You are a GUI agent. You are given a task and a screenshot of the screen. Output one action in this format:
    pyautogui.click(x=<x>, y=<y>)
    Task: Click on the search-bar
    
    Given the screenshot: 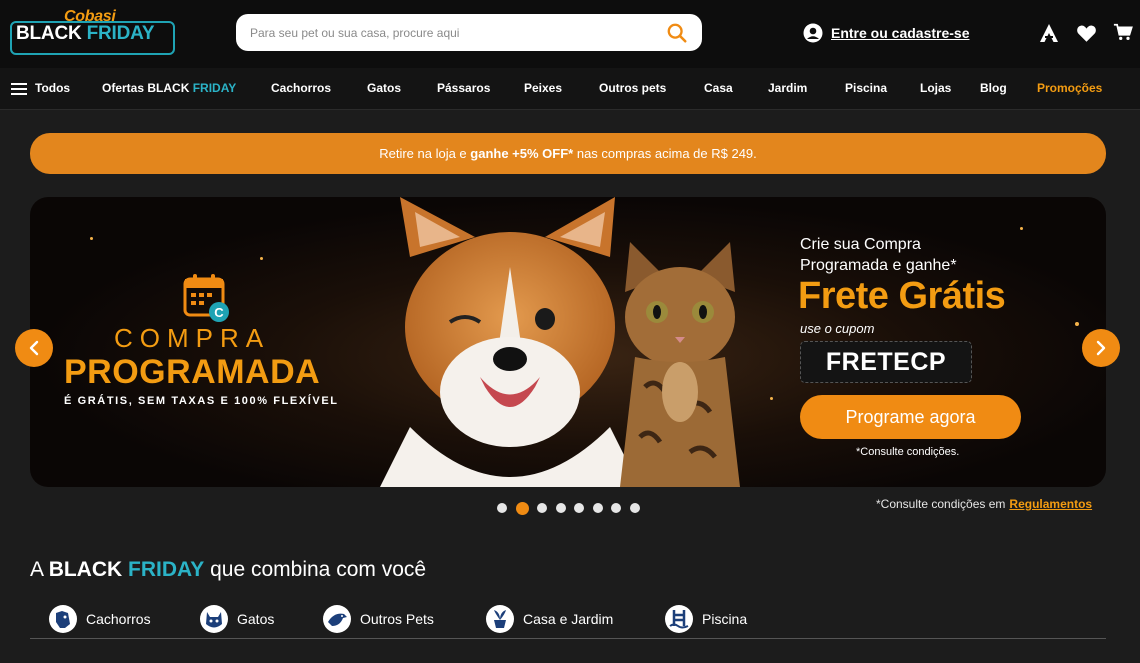 What is the action you would take?
    pyautogui.click(x=469, y=32)
    